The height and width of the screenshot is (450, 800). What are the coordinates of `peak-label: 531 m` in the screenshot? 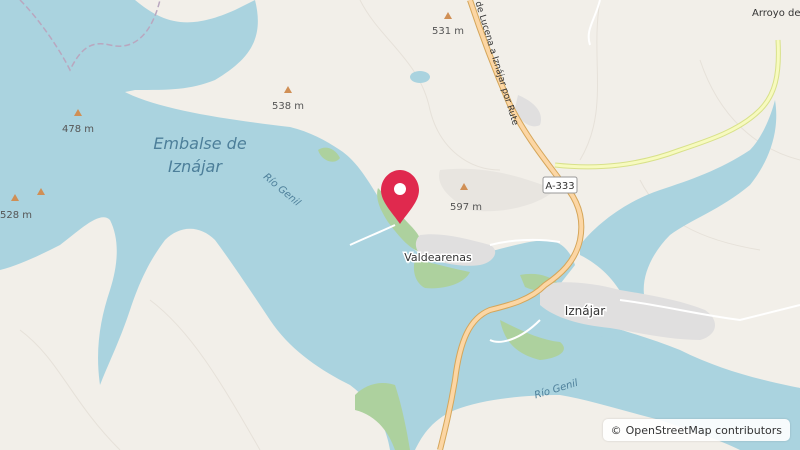 It's located at (448, 31).